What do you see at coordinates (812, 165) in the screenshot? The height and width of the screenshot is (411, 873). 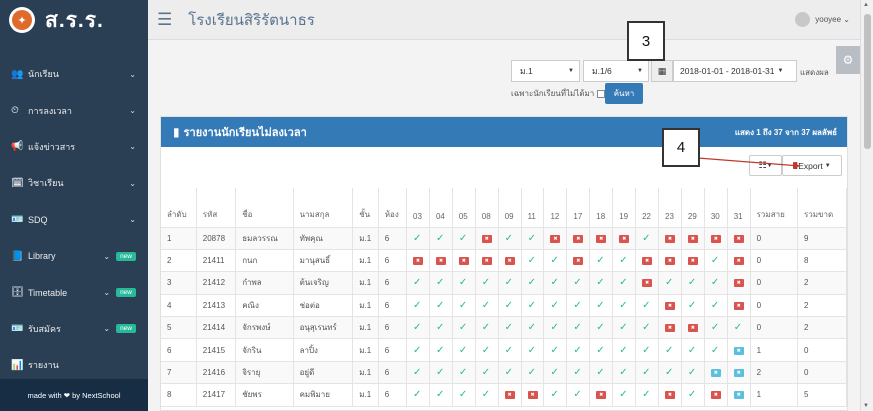 I see `export-button: ▮ Export ▼` at bounding box center [812, 165].